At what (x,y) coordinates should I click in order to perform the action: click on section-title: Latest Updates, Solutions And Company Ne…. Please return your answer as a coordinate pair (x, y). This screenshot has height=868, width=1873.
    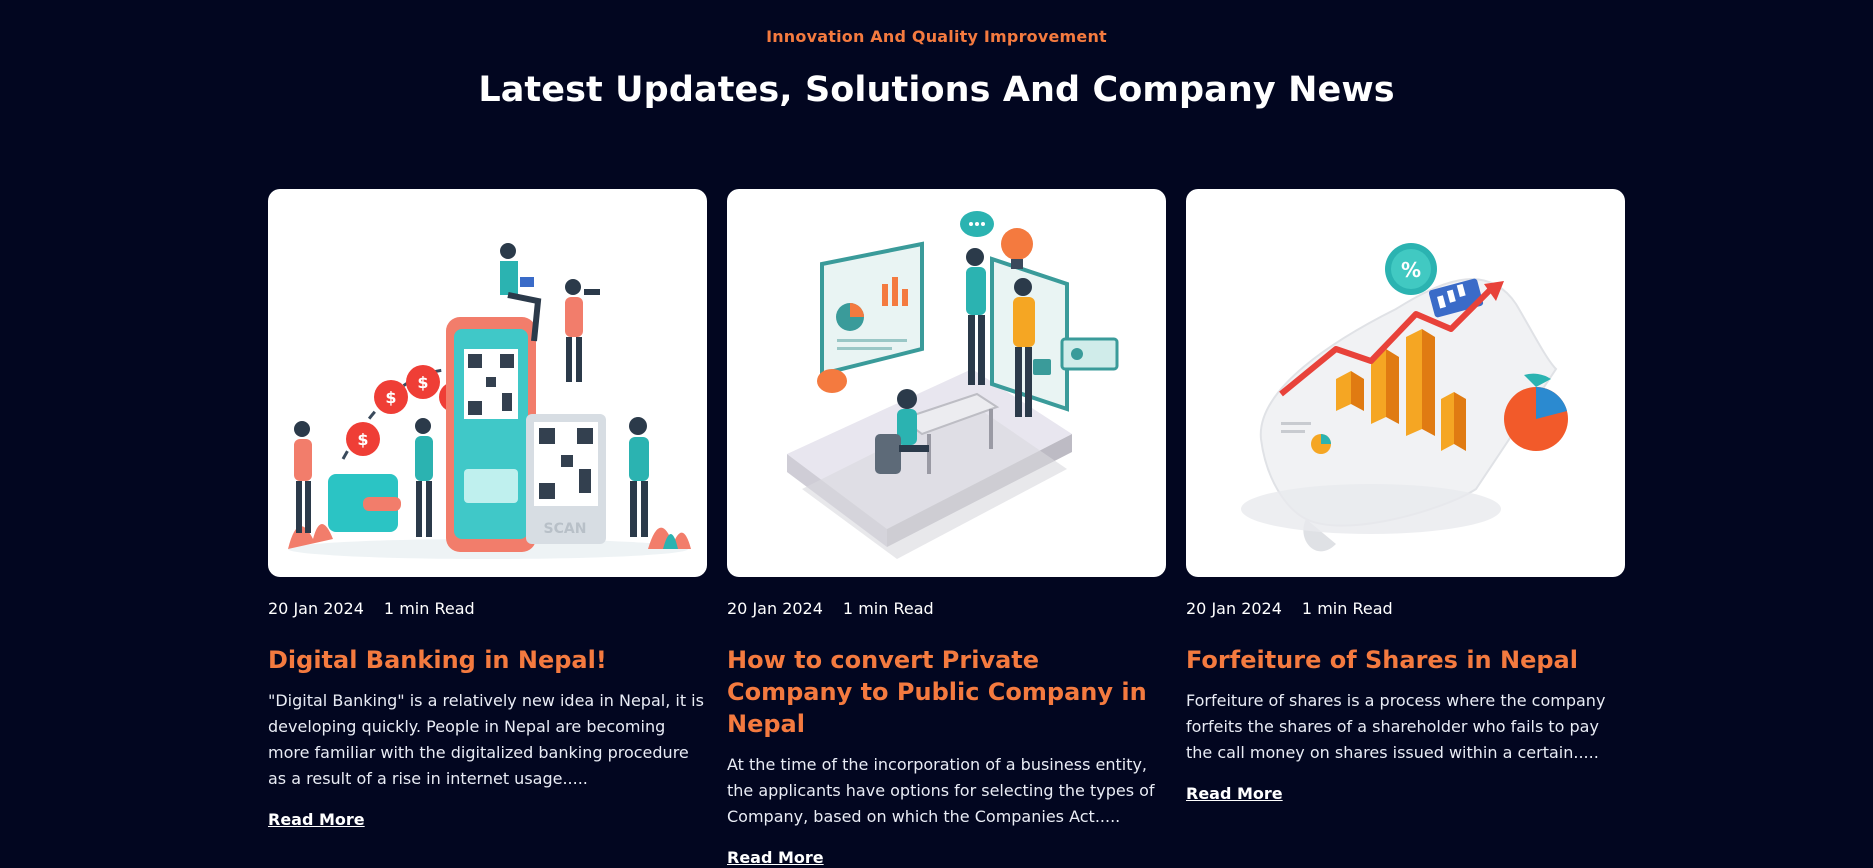
    Looking at the image, I should click on (936, 90).